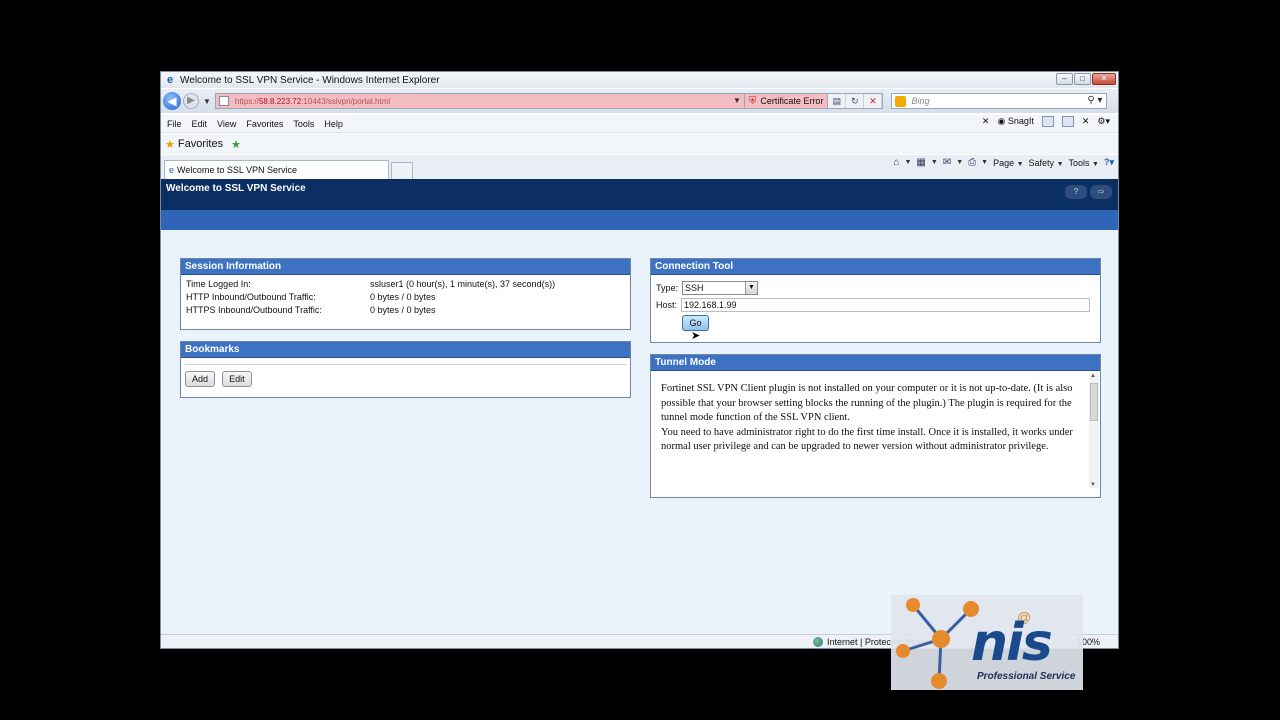 Image resolution: width=1280 pixels, height=720 pixels. Describe the element at coordinates (1041, 162) in the screenshot. I see `safety-menu-label: Safety` at that location.